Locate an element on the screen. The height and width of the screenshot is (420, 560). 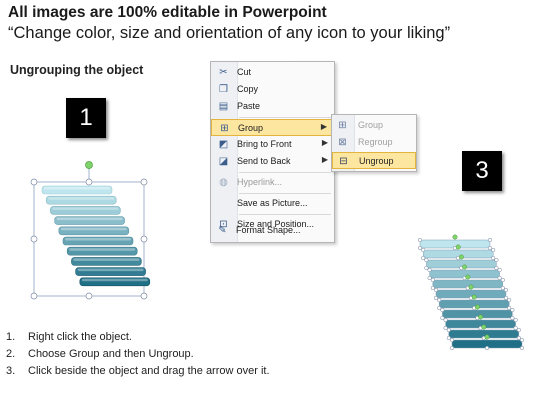
menu-item-label: Paste is located at coordinates (249, 106).